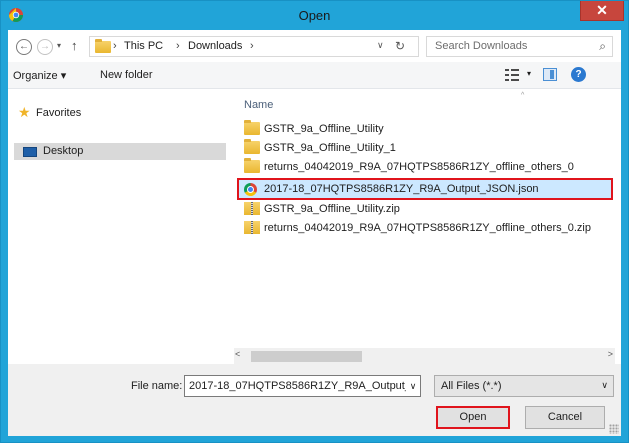 This screenshot has height=443, width=629. I want to click on refresh-icon: ↻, so click(400, 46).